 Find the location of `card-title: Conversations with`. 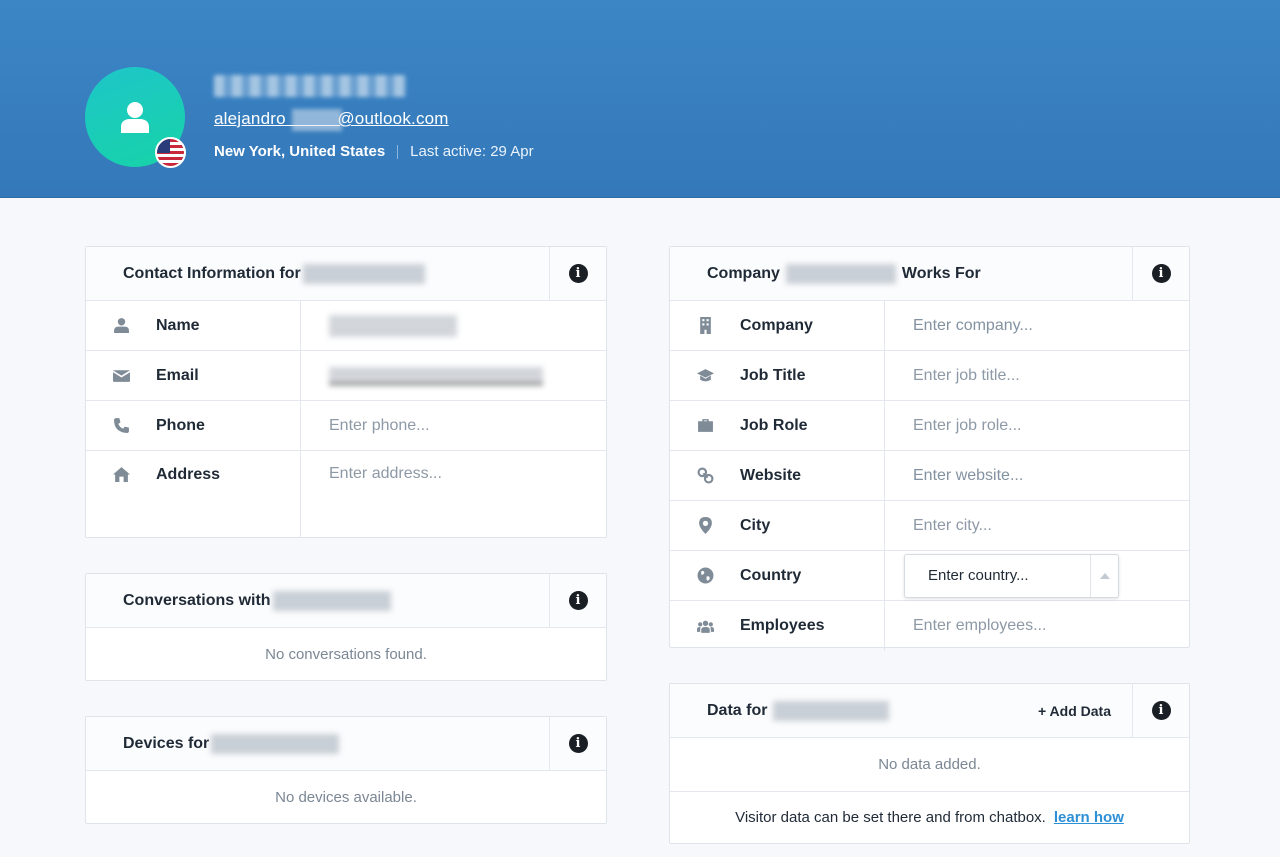

card-title: Conversations with is located at coordinates (238, 600).